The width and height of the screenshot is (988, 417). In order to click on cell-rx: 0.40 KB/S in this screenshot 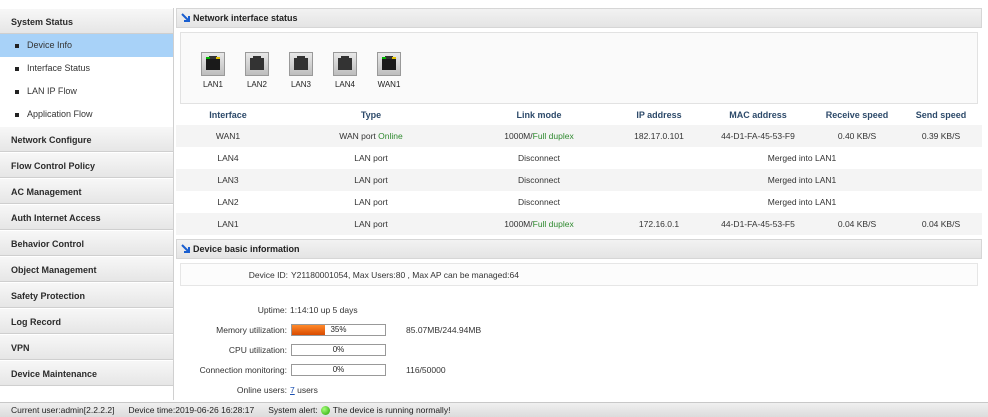, I will do `click(857, 136)`.